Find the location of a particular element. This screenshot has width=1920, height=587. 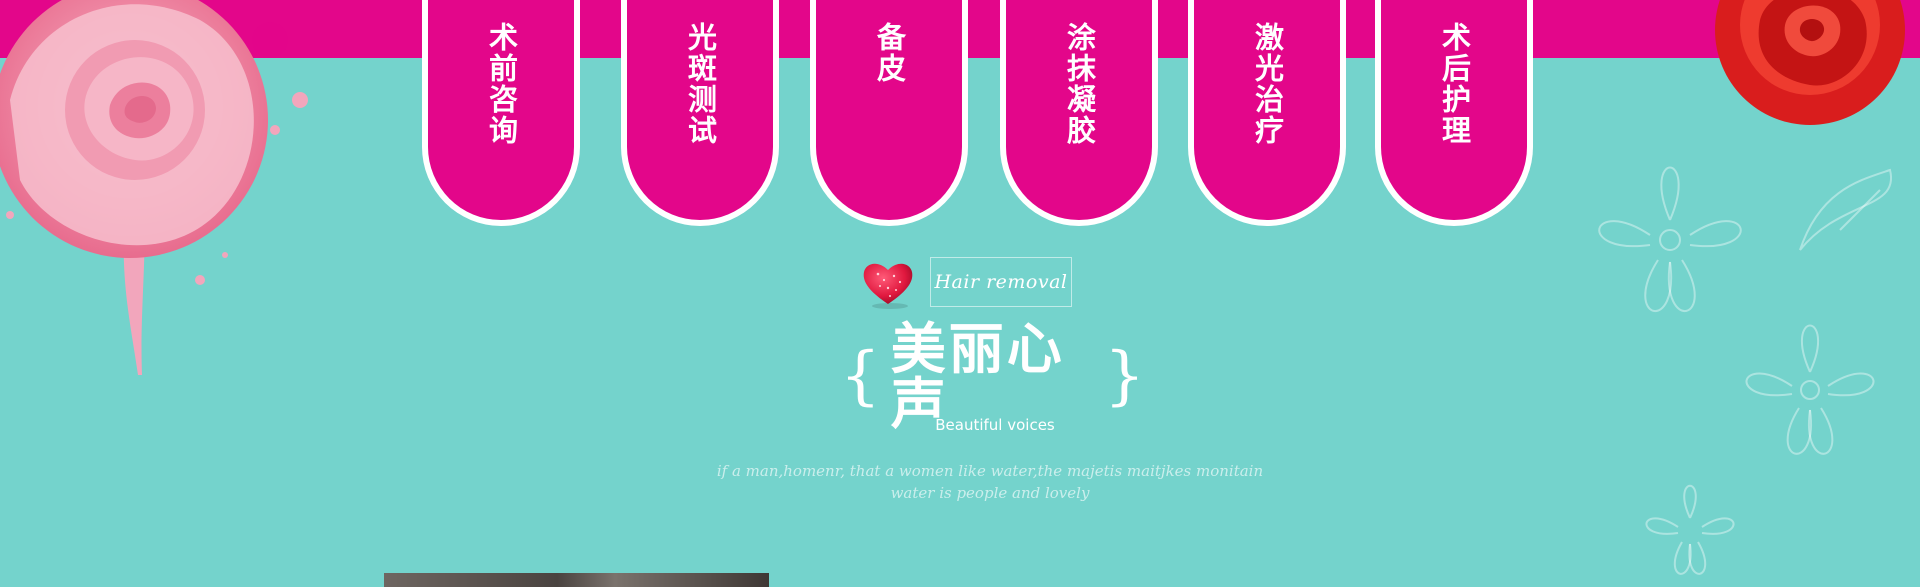

section-subtitle: Beautiful voices is located at coordinates (995, 425).